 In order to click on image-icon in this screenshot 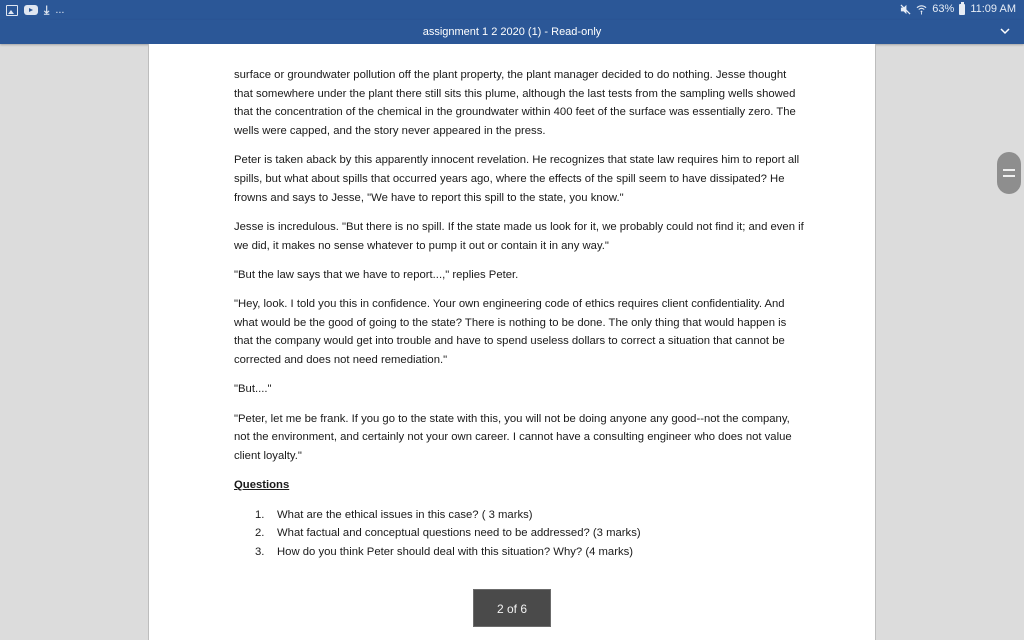, I will do `click(12, 10)`.